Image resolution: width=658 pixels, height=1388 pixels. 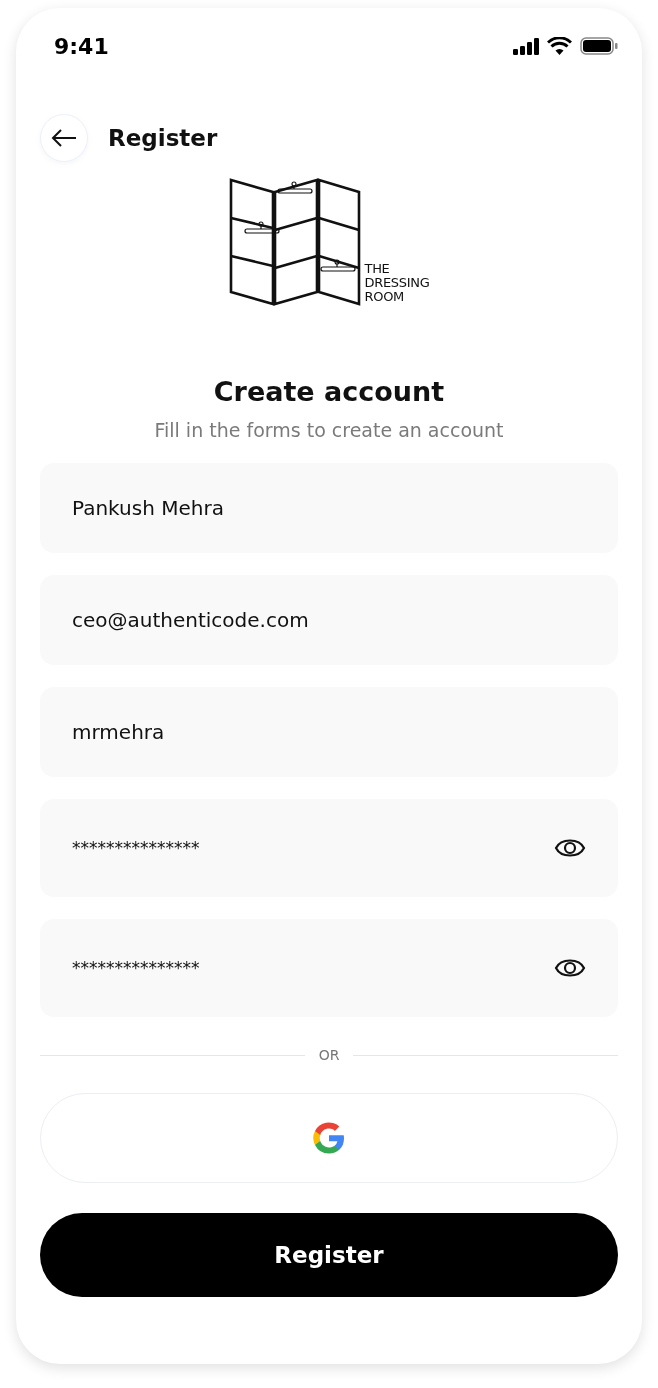 I want to click on divider-label: OR, so click(x=329, y=1055).